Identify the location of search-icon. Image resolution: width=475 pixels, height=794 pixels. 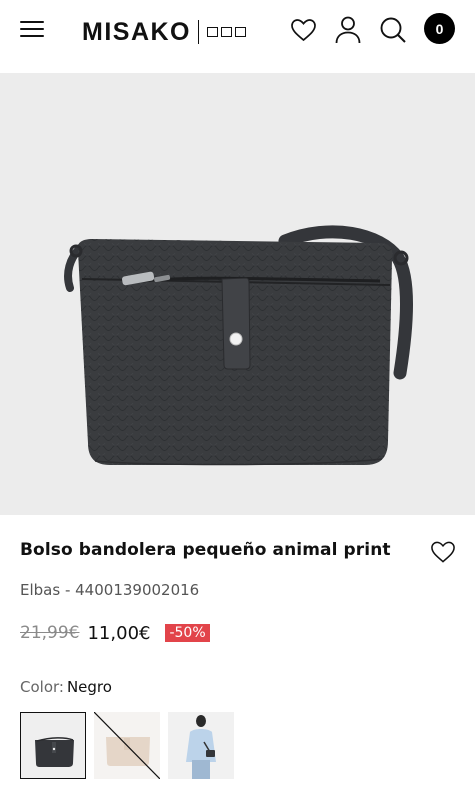
(393, 30).